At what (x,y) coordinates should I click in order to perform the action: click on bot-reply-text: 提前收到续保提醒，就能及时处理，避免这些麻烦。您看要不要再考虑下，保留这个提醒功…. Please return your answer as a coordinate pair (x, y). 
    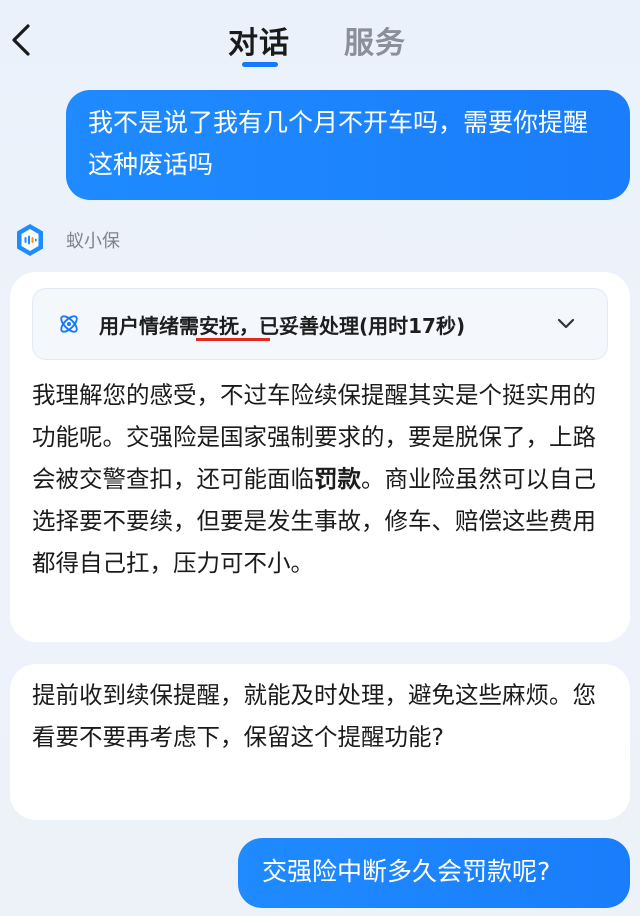
    Looking at the image, I should click on (314, 716).